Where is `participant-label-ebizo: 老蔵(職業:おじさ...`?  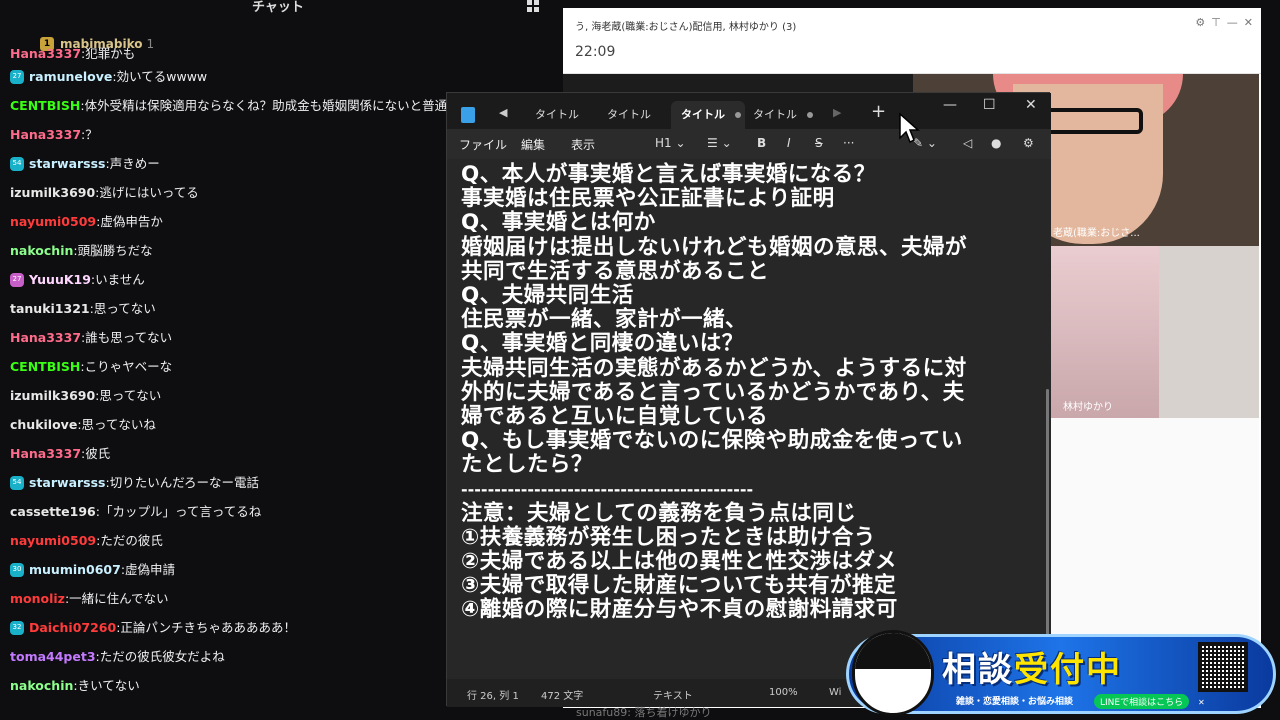
participant-label-ebizo: 老蔵(職業:おじさ... is located at coordinates (1096, 233).